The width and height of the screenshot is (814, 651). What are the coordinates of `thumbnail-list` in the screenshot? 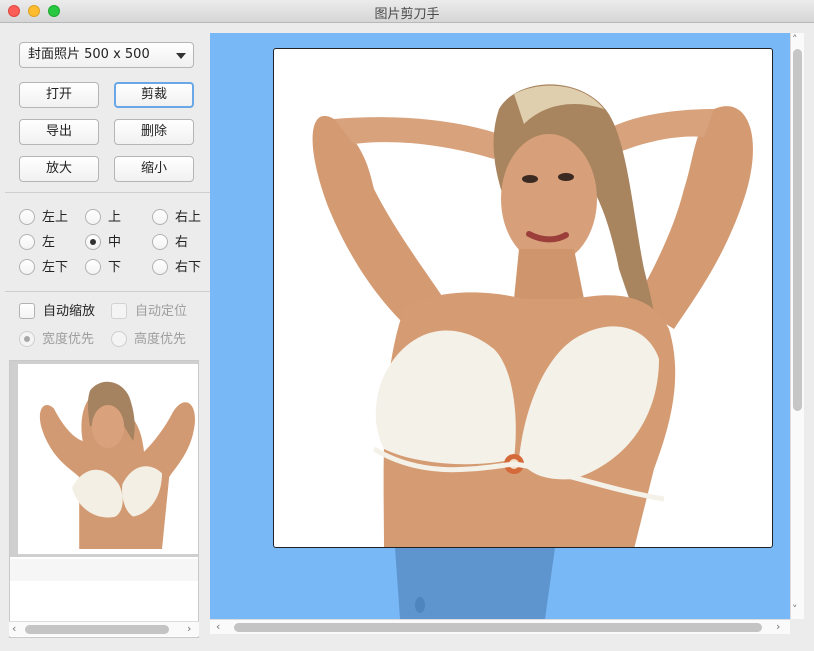 It's located at (104, 499).